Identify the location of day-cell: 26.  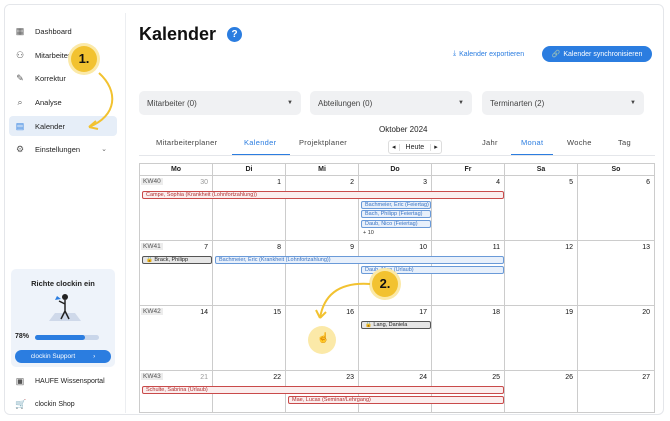
(541, 392).